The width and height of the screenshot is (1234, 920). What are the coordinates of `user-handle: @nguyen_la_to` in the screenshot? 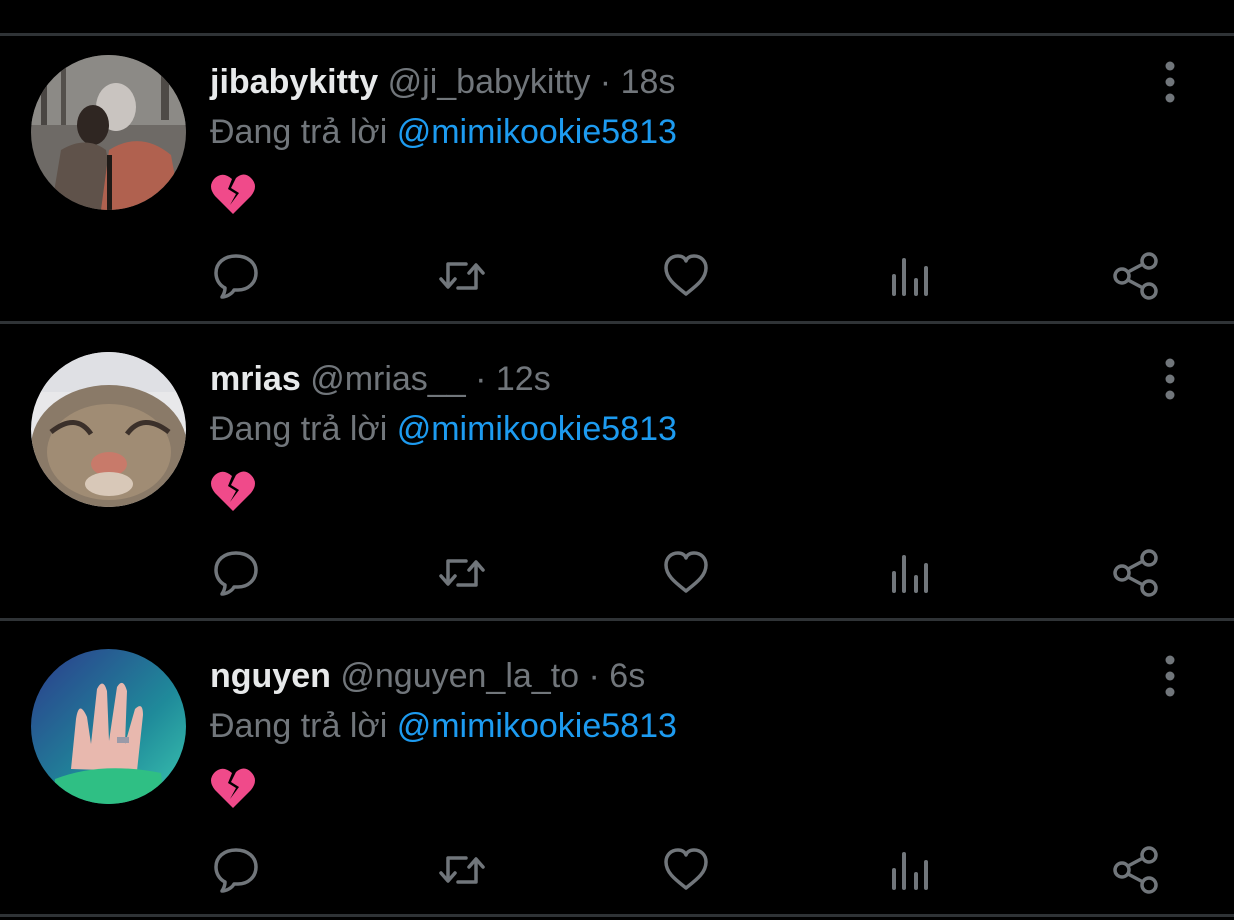 It's located at (459, 676).